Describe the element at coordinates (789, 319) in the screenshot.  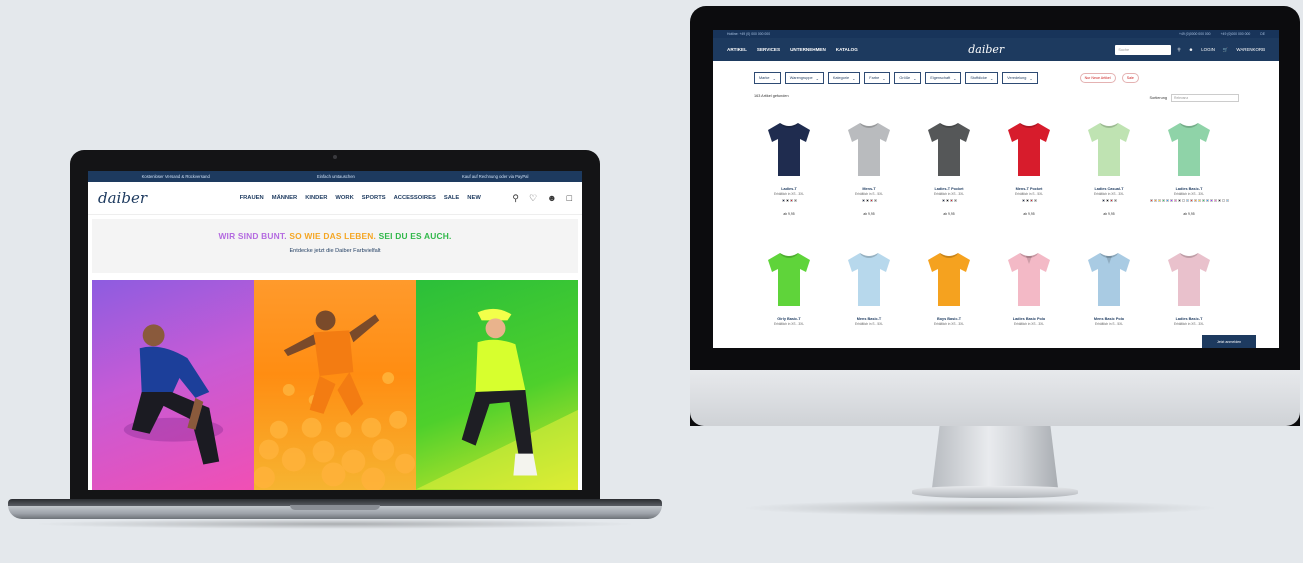
I see `product-name: Girly Basic-T` at that location.